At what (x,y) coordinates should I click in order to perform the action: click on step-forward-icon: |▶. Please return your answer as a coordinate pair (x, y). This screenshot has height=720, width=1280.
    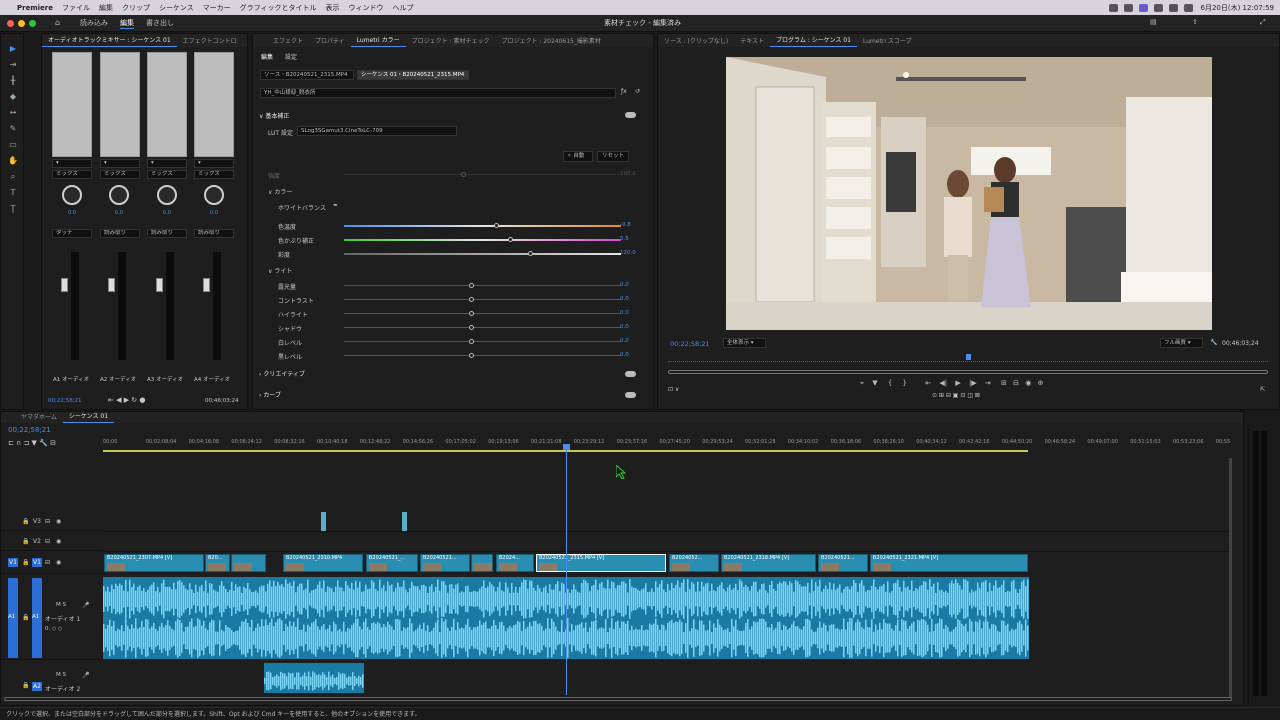
    Looking at the image, I should click on (973, 383).